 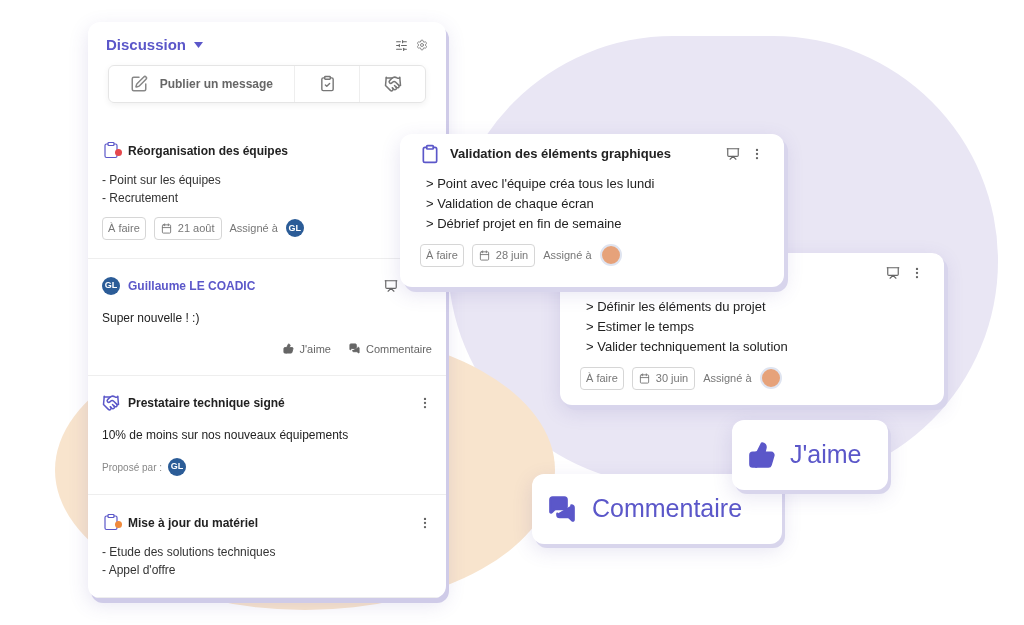 I want to click on task-line: - Etude des solutions techniques, so click(x=189, y=552).